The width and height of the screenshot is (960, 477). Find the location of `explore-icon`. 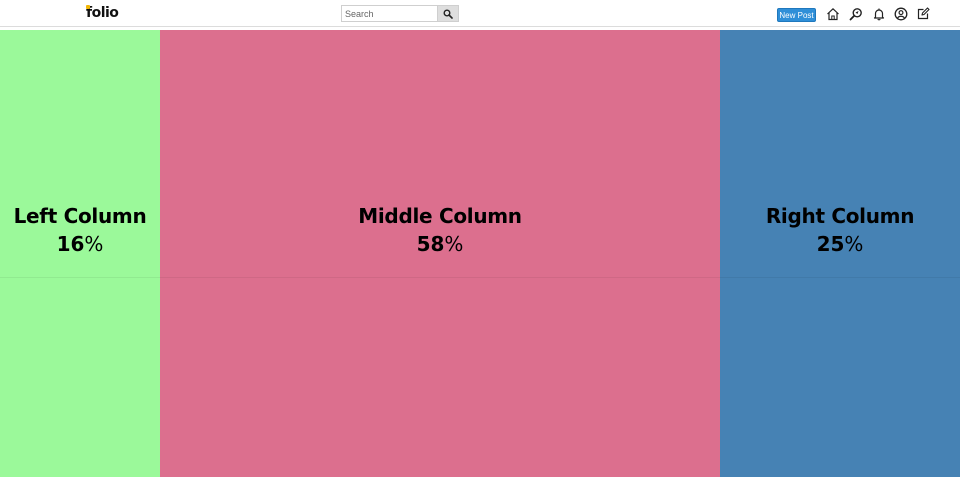

explore-icon is located at coordinates (856, 14).